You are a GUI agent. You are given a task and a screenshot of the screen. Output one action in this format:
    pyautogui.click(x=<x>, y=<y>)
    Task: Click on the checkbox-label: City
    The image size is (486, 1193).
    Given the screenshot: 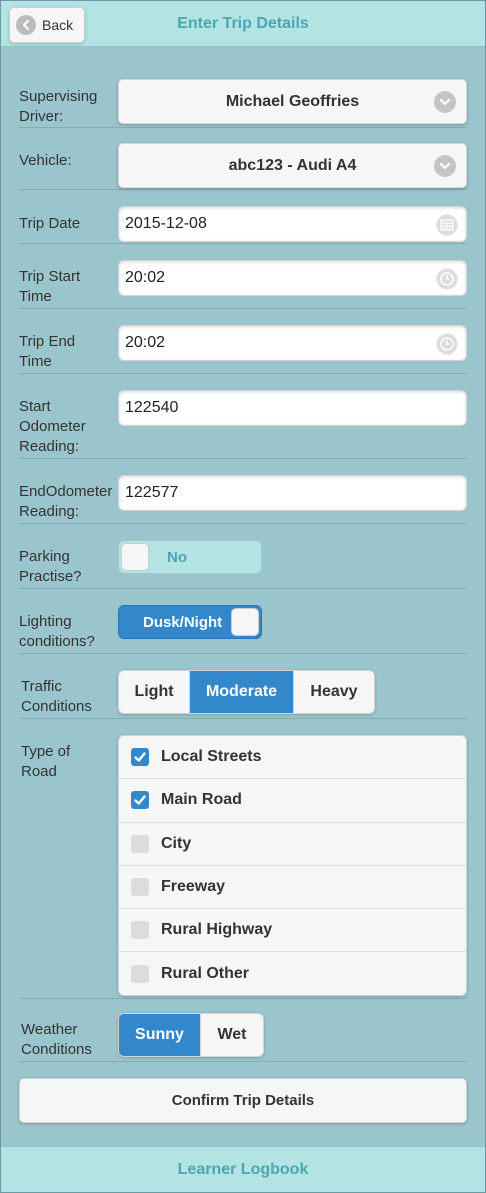 What is the action you would take?
    pyautogui.click(x=176, y=843)
    